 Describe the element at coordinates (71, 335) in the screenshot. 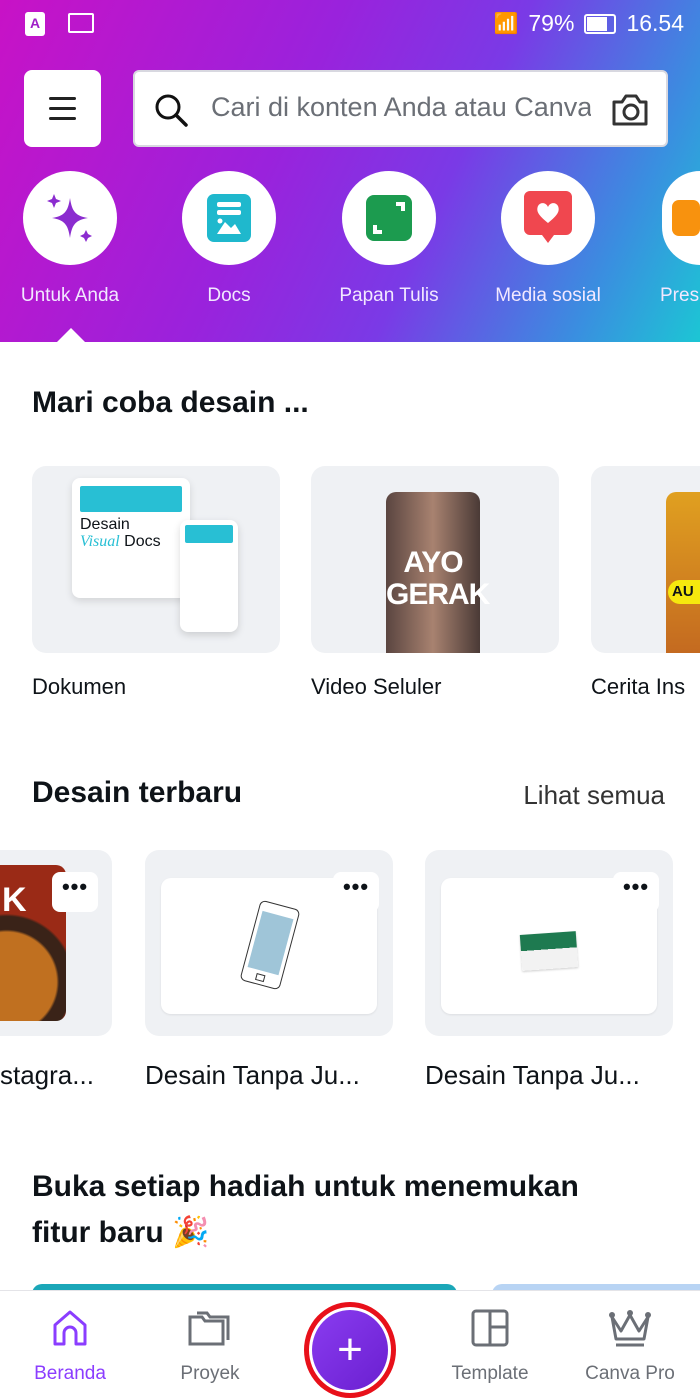

I see `selected-indicator` at that location.